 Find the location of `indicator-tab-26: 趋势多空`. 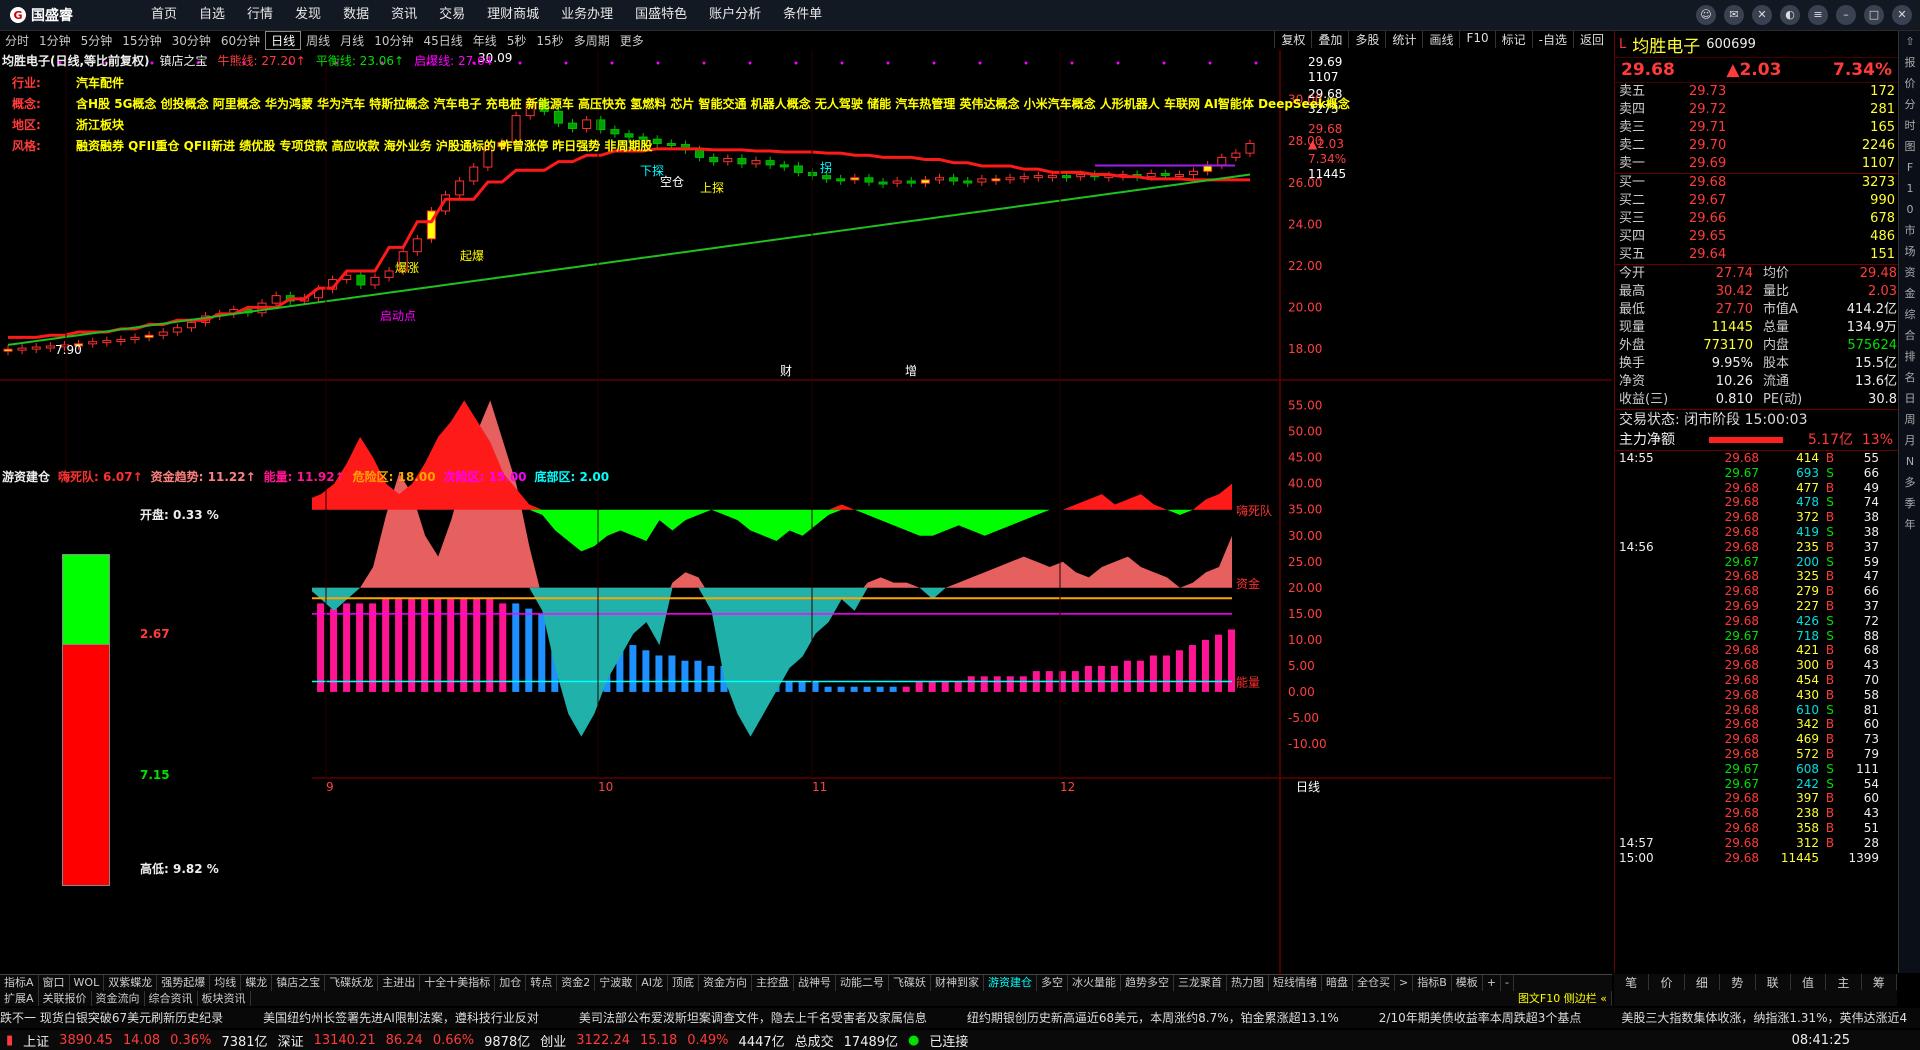

indicator-tab-26: 趋势多空 is located at coordinates (1147, 983).